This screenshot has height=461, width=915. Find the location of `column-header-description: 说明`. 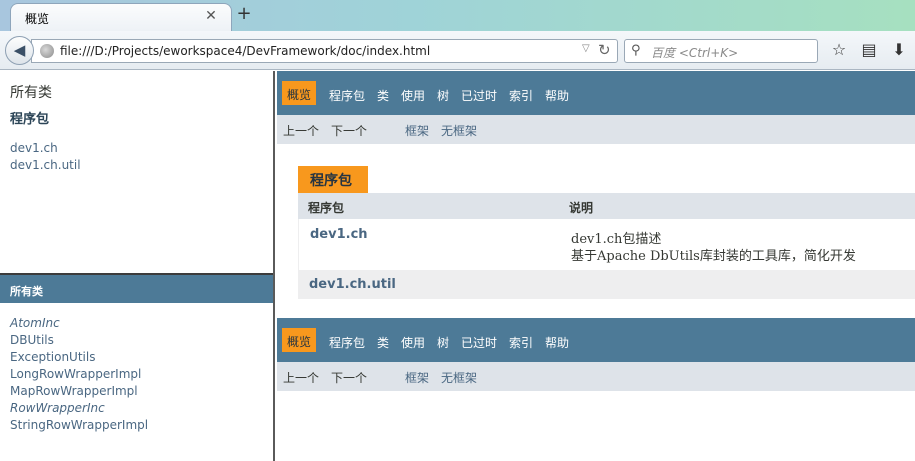

column-header-description: 说明 is located at coordinates (581, 208).